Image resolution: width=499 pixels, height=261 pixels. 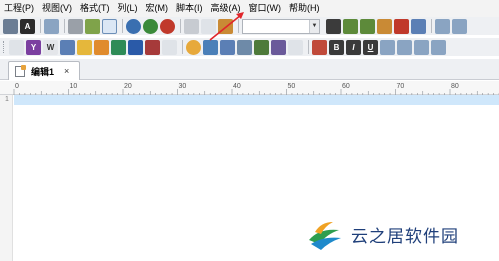 What do you see at coordinates (191, 26) in the screenshot?
I see `cut-icon` at bounding box center [191, 26].